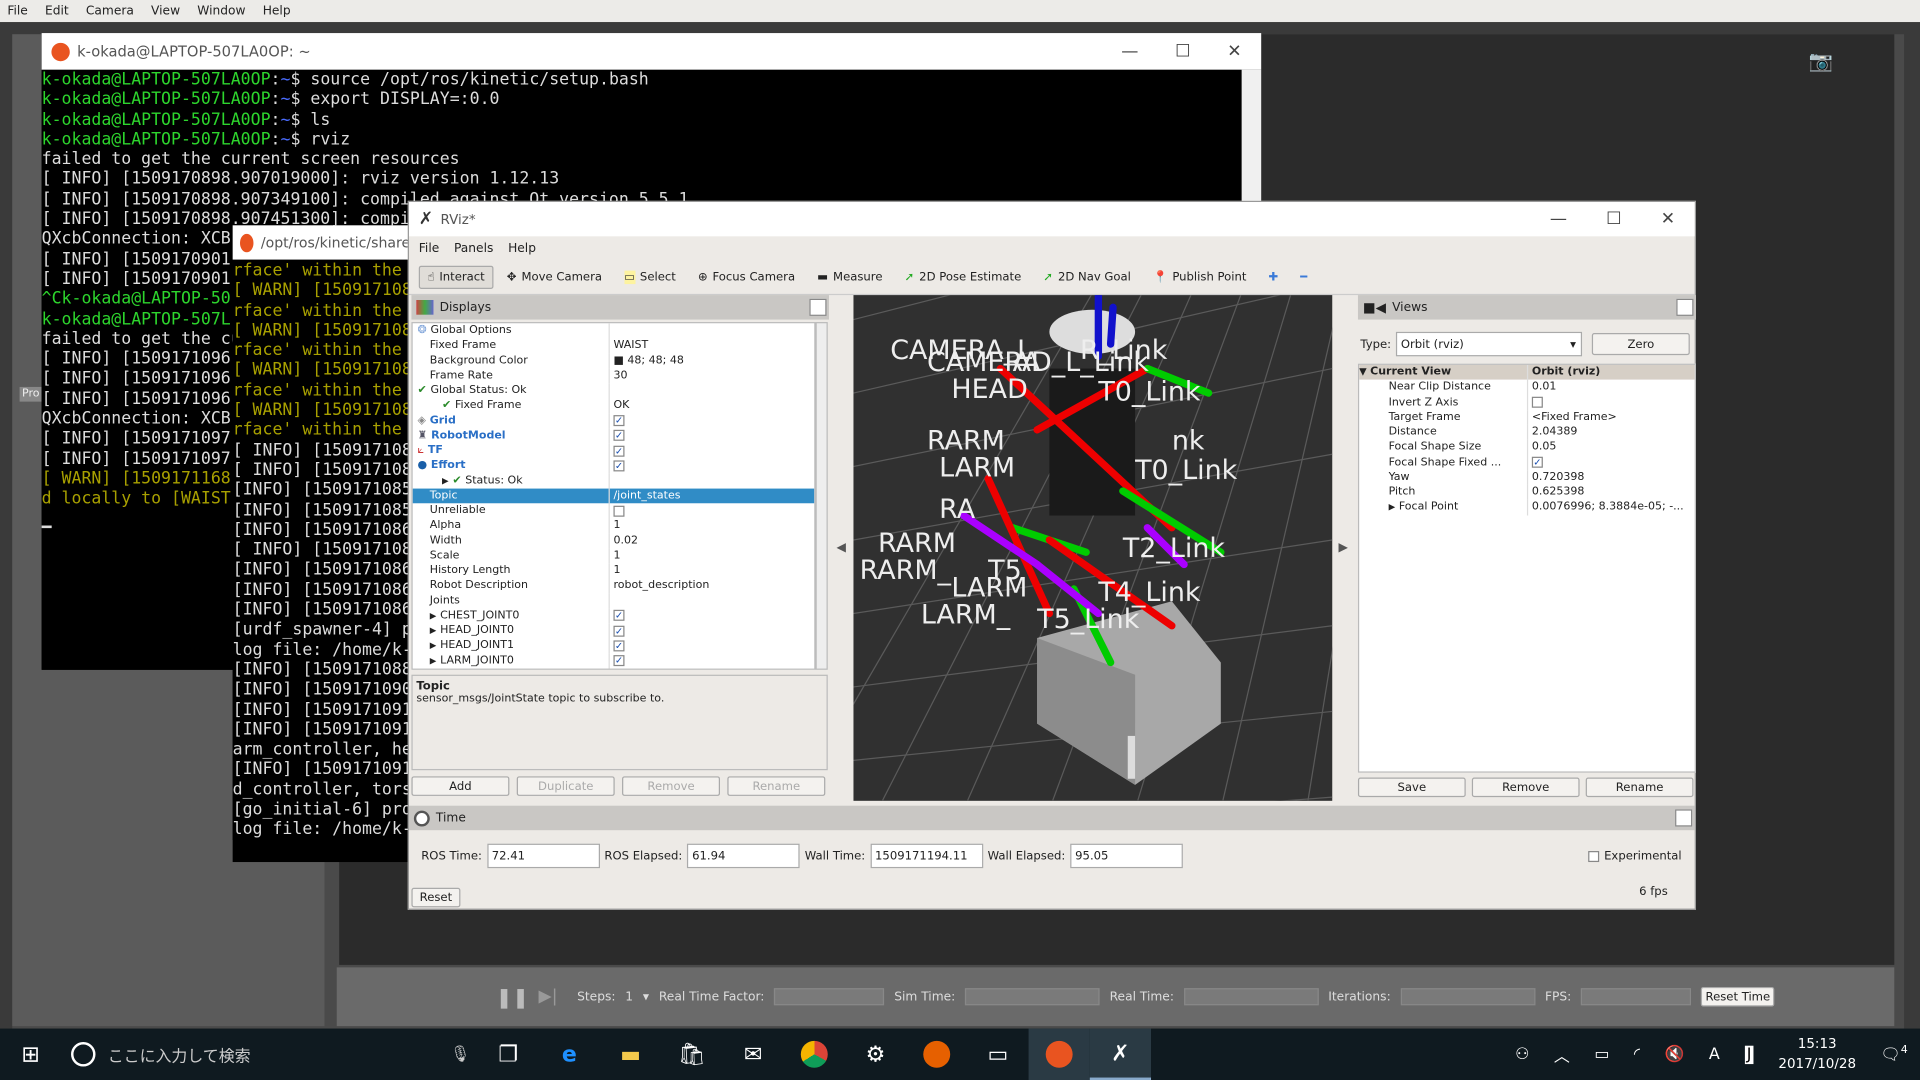 The height and width of the screenshot is (1080, 1920). What do you see at coordinates (630, 1054) in the screenshot?
I see `file-explorer-icon: ▬` at bounding box center [630, 1054].